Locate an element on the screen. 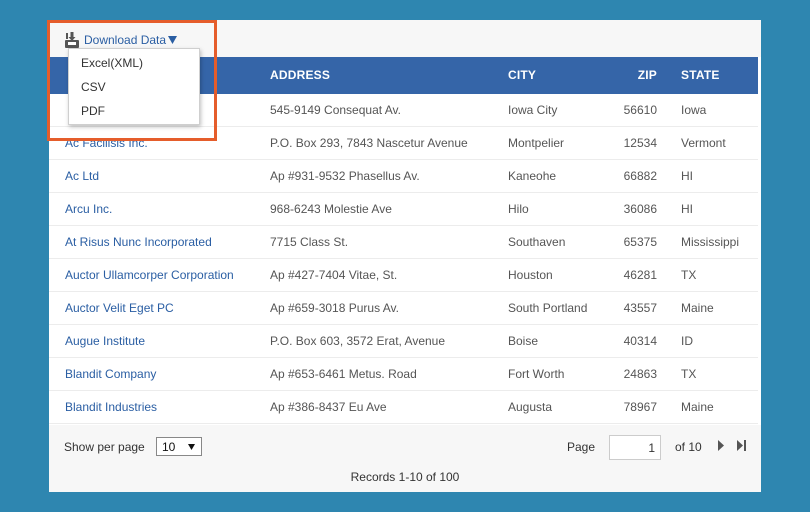 This screenshot has height=512, width=810. company-name-link: Blandit Industries is located at coordinates (111, 407).